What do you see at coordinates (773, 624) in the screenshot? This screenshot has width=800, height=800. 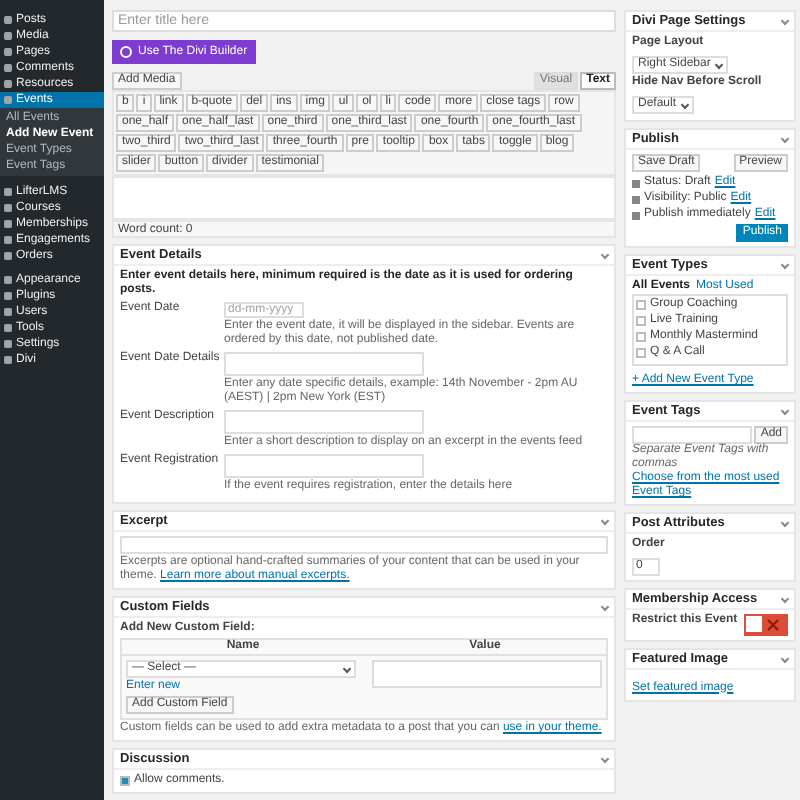 I see `close-icon` at bounding box center [773, 624].